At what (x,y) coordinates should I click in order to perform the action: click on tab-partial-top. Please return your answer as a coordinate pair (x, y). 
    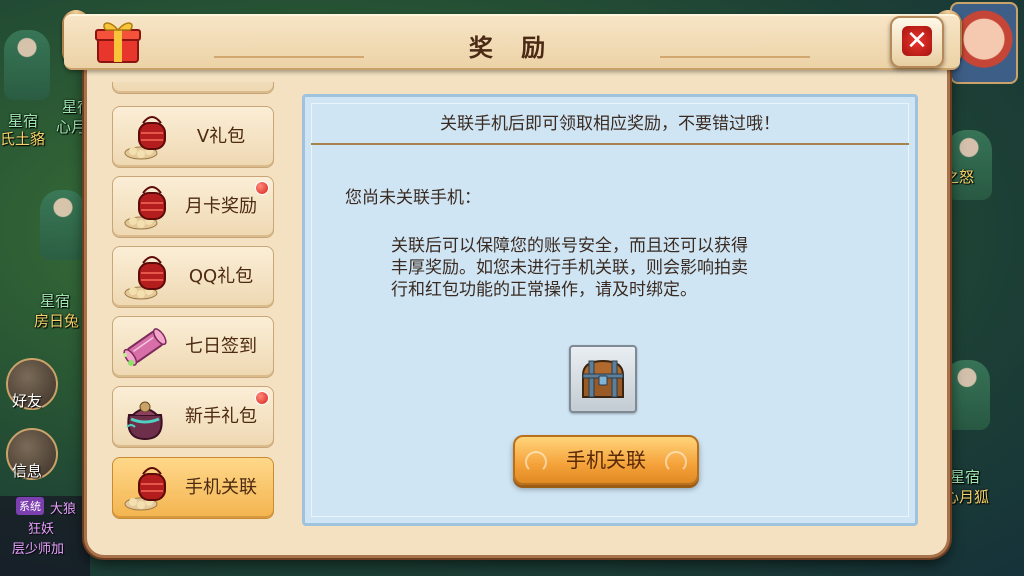
    Looking at the image, I should click on (193, 88).